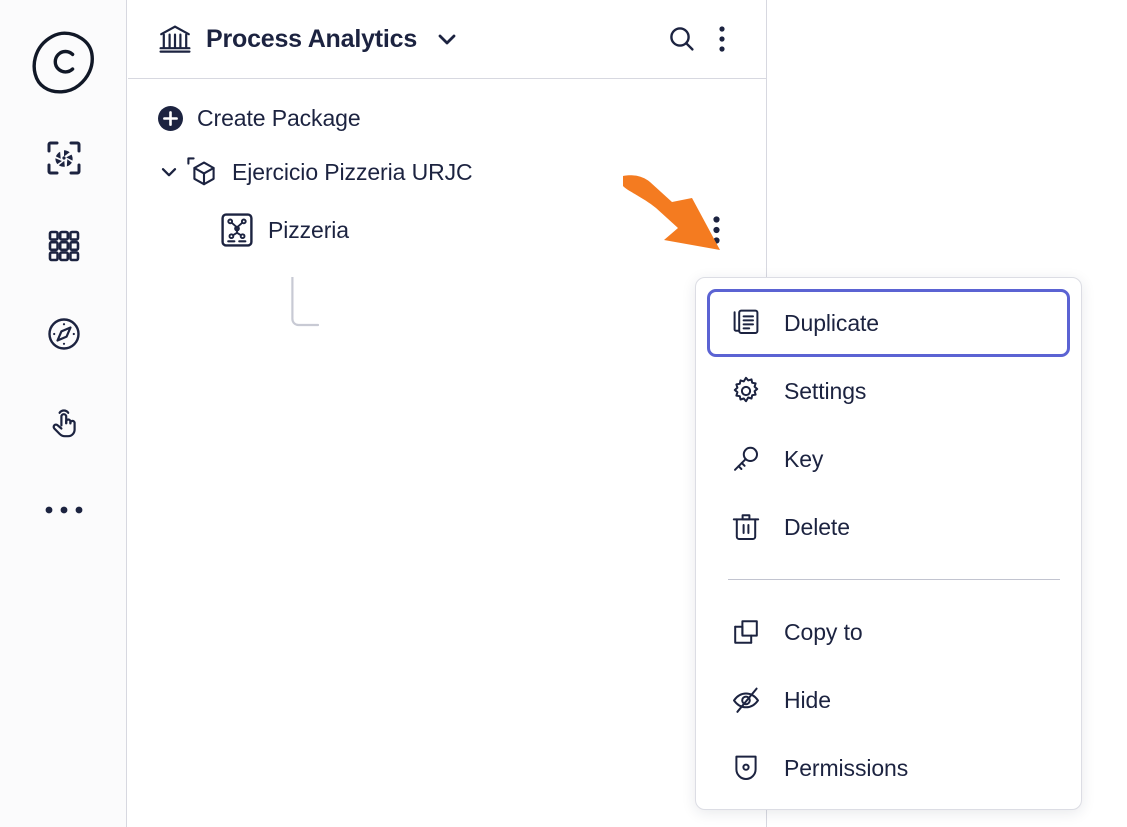  I want to click on menu-item-label: Hide, so click(807, 699).